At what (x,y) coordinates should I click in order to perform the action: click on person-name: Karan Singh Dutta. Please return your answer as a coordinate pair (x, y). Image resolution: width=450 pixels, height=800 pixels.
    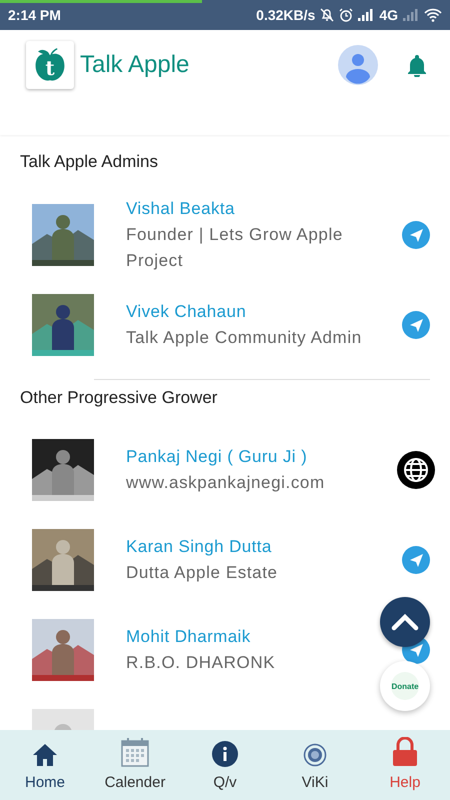
    Looking at the image, I should click on (254, 547).